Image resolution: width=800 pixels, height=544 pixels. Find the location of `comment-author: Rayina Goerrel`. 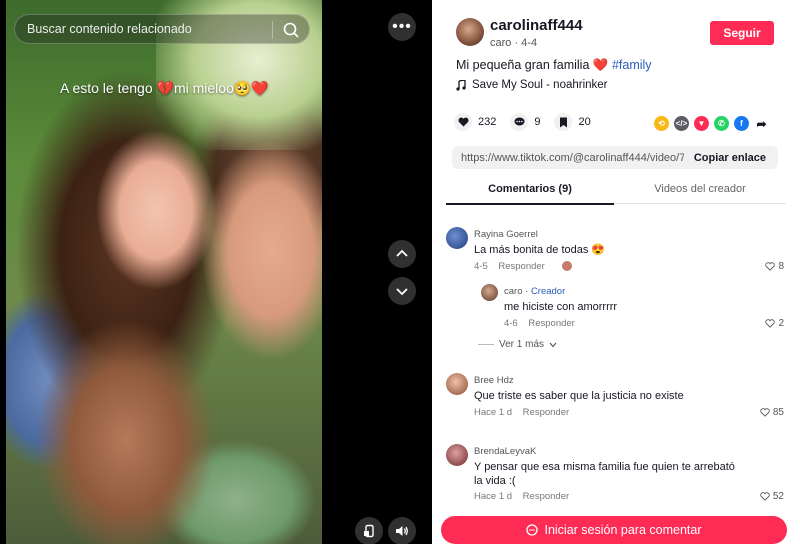

comment-author: Rayina Goerrel is located at coordinates (506, 234).